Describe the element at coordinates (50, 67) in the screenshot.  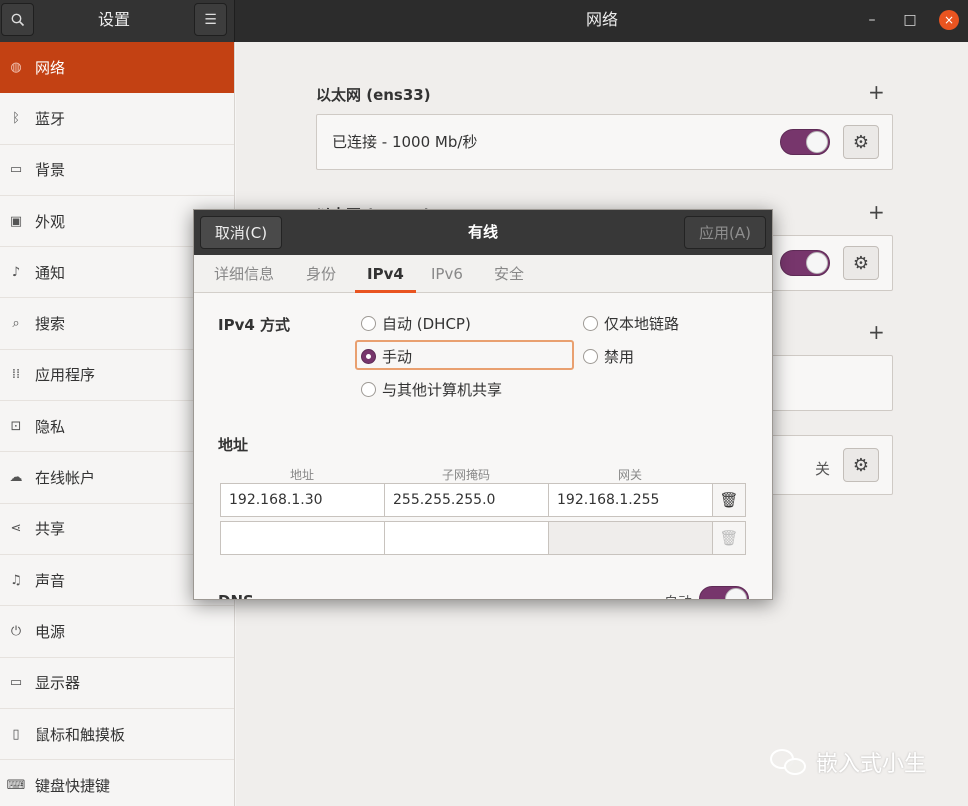
I see `sidebar-item-label: 网络` at that location.